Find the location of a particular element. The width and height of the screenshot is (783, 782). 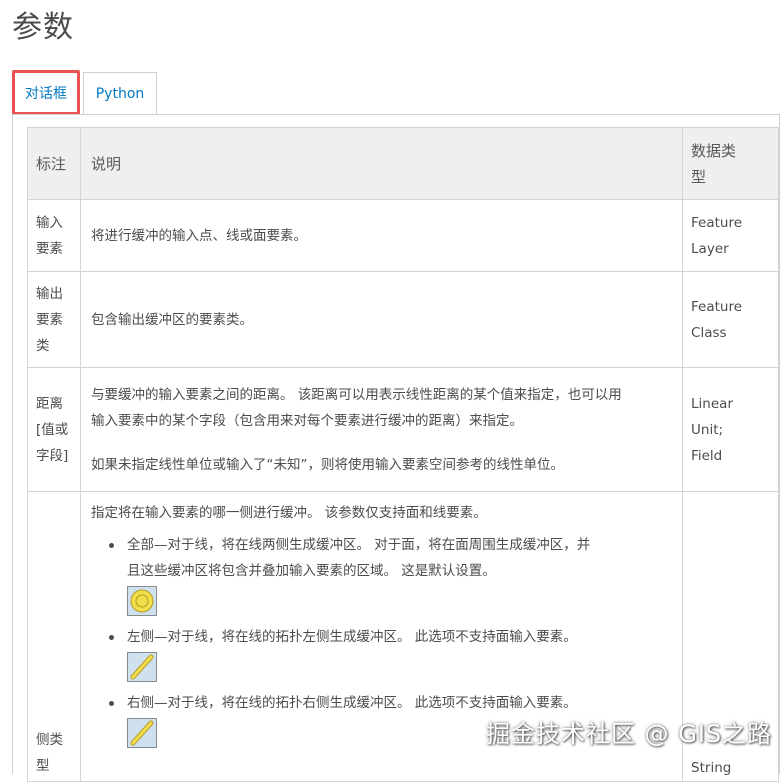

option-line: 右侧—对于线，将在线的拓扑右侧生成缓冲区。 此选项不支持面输入要素。 is located at coordinates (351, 703).